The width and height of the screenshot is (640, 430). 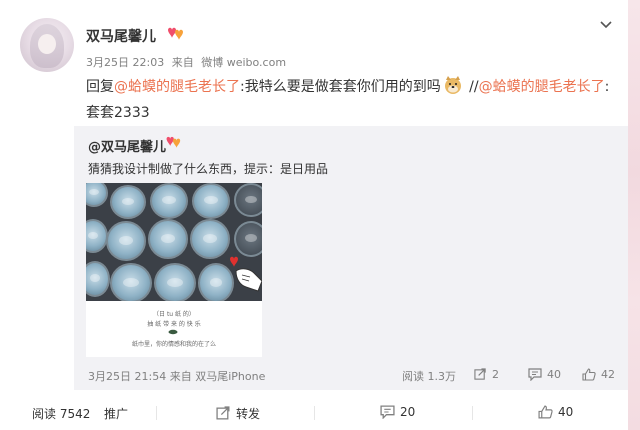 I want to click on photo-caption: （日 tu 纸 的） 抽 纸 带 来 的 快 乐 纸巾里，你的情感和我的在了么, so click(x=174, y=329).